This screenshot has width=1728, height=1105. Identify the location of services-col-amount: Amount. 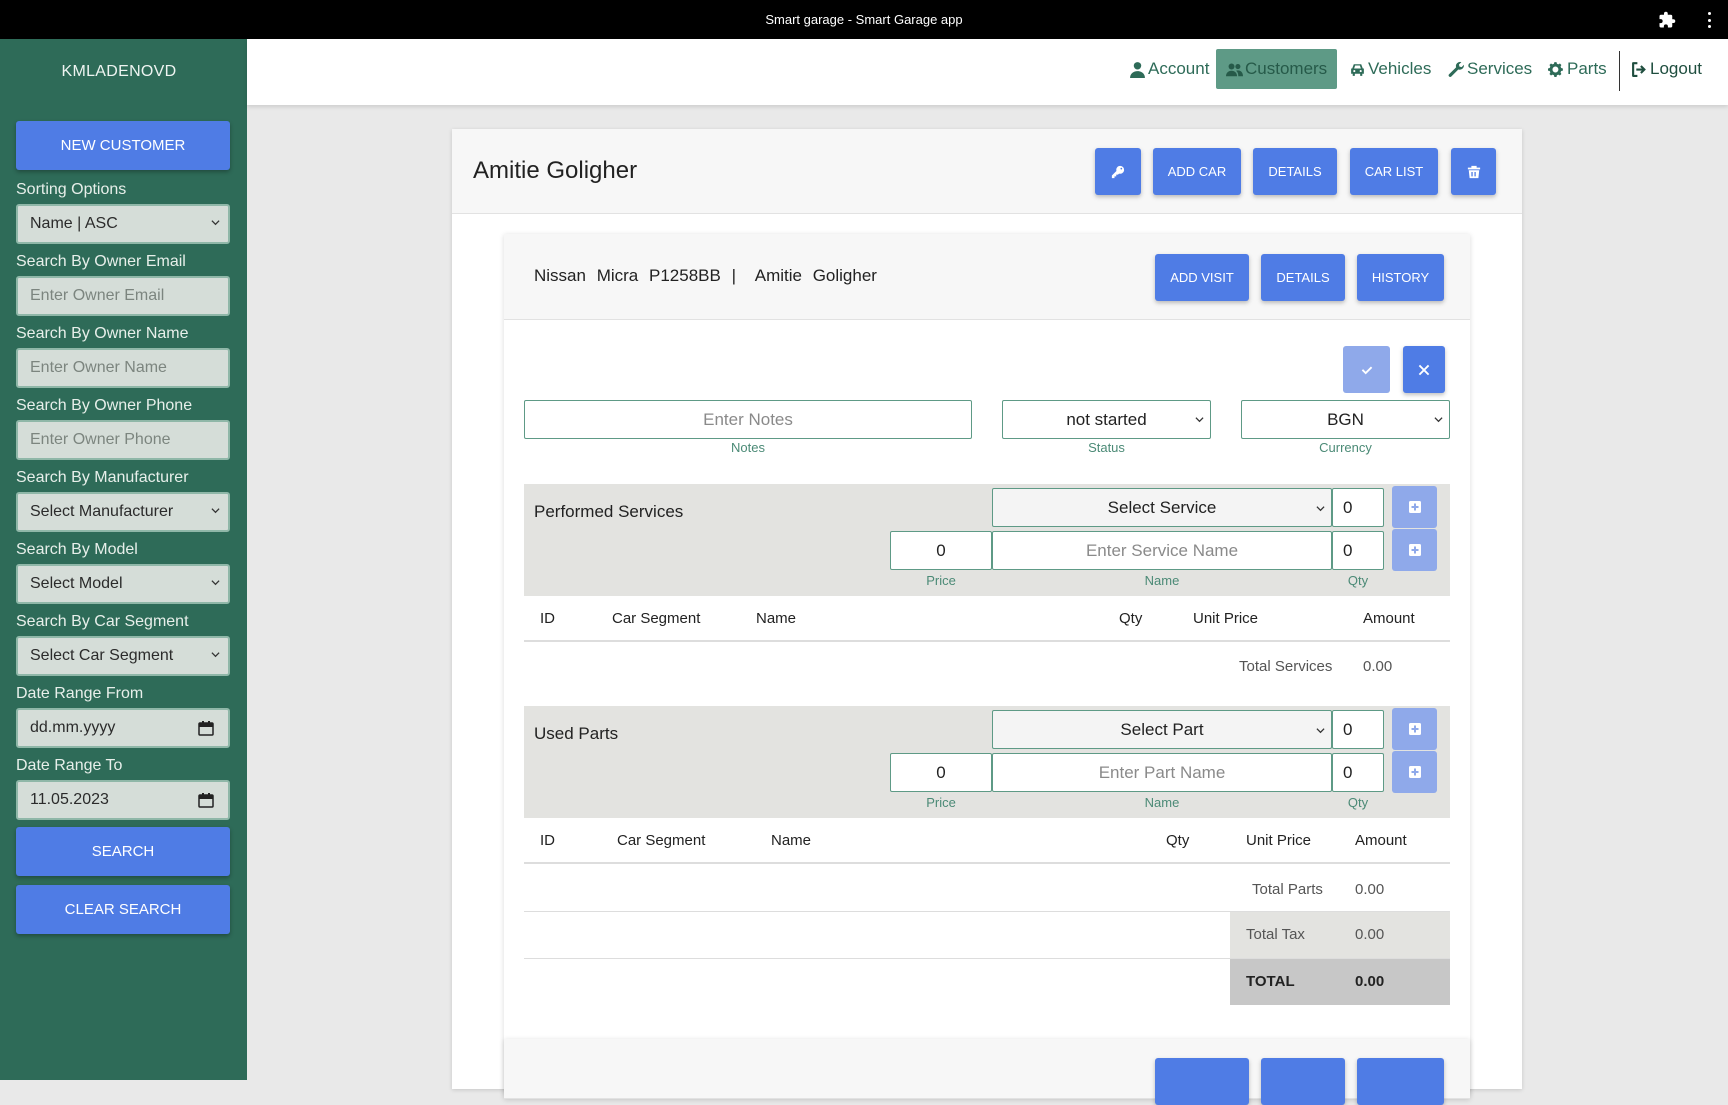
(1389, 618).